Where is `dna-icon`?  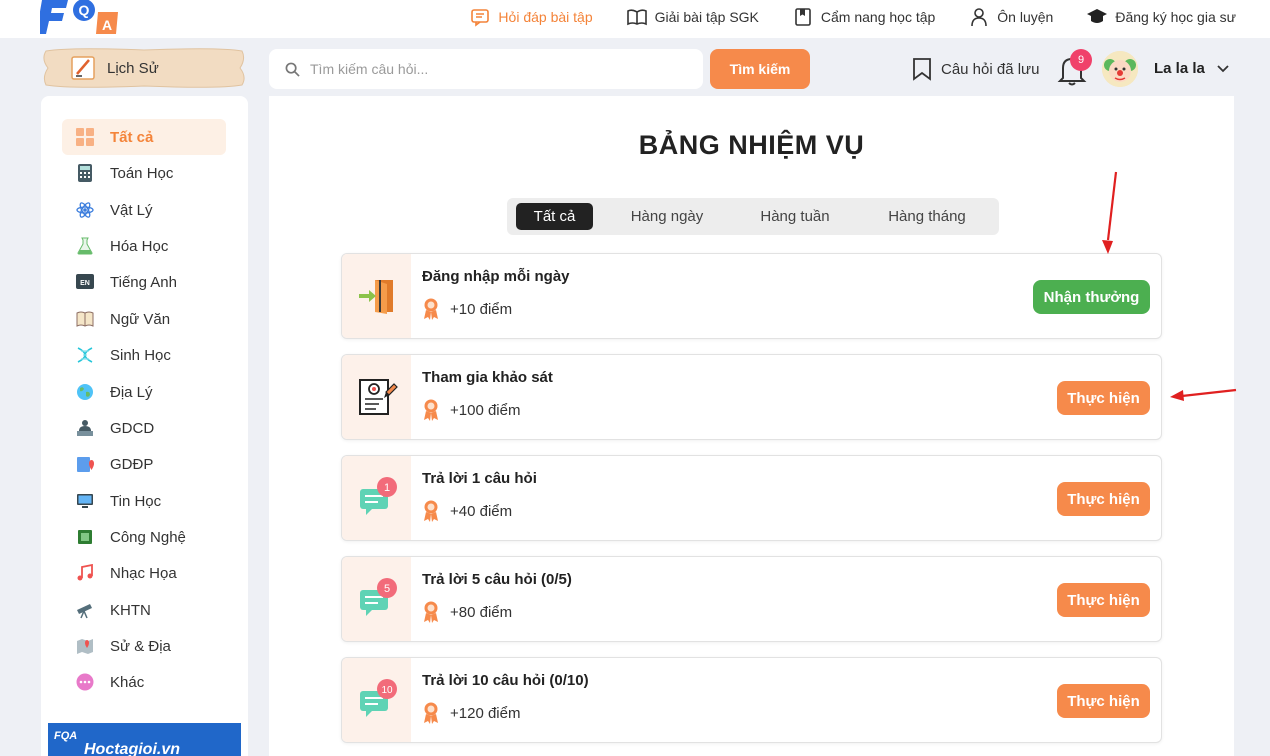
dna-icon is located at coordinates (85, 355).